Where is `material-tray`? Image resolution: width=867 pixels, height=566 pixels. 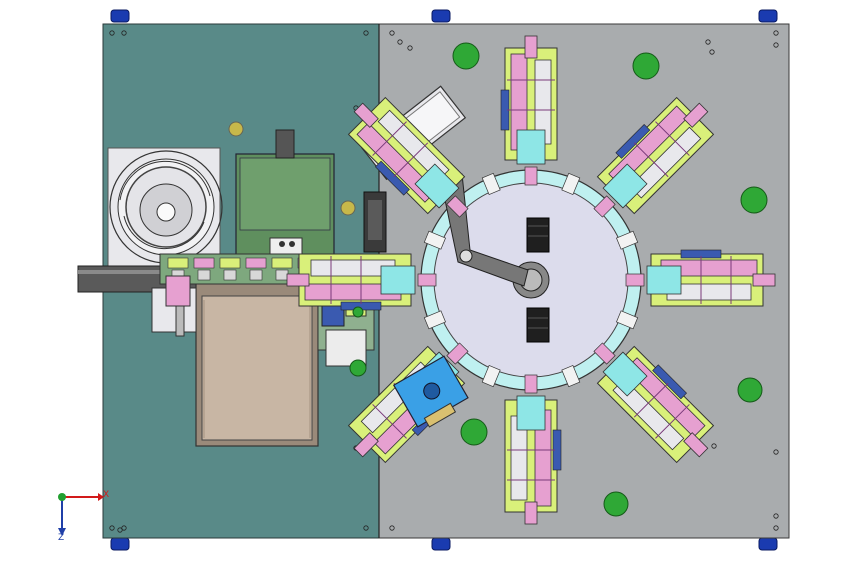
material-tray is located at coordinates (257, 364).